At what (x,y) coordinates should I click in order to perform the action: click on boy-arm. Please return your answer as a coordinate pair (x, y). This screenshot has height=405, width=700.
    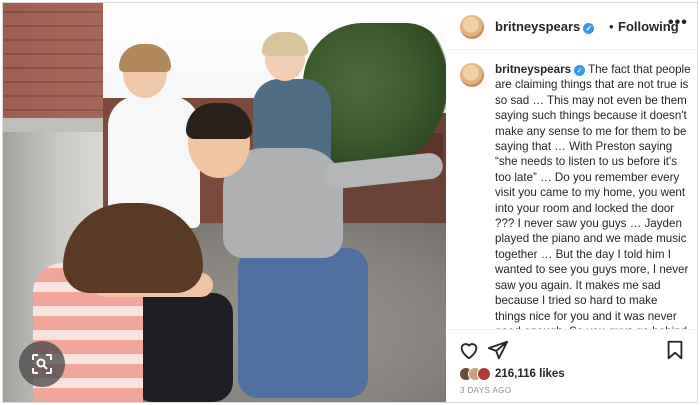
    Looking at the image, I should click on (383, 171).